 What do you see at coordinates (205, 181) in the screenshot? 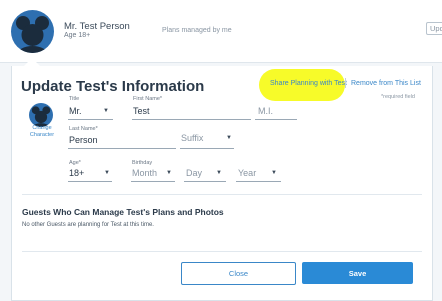
I see `day-underline` at bounding box center [205, 181].